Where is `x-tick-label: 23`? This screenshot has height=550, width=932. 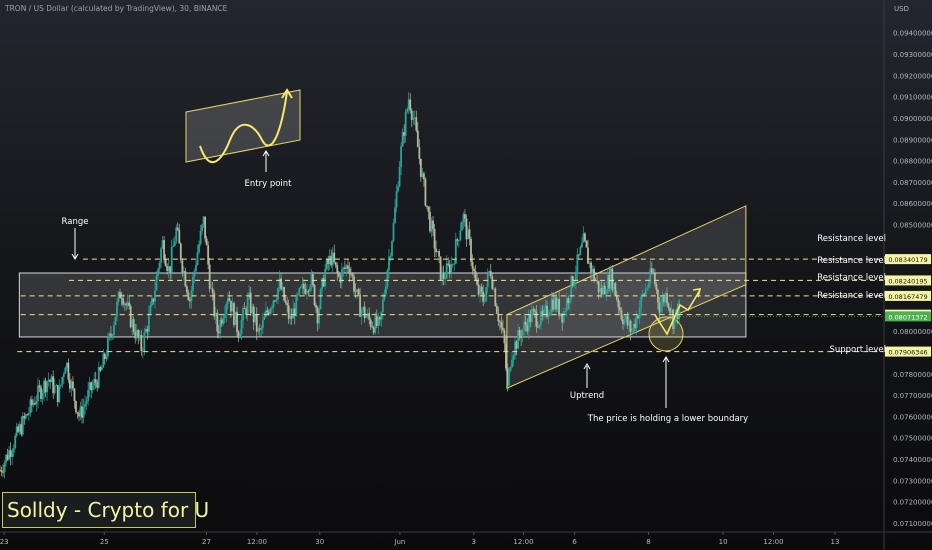
x-tick-label: 23 is located at coordinates (4, 542).